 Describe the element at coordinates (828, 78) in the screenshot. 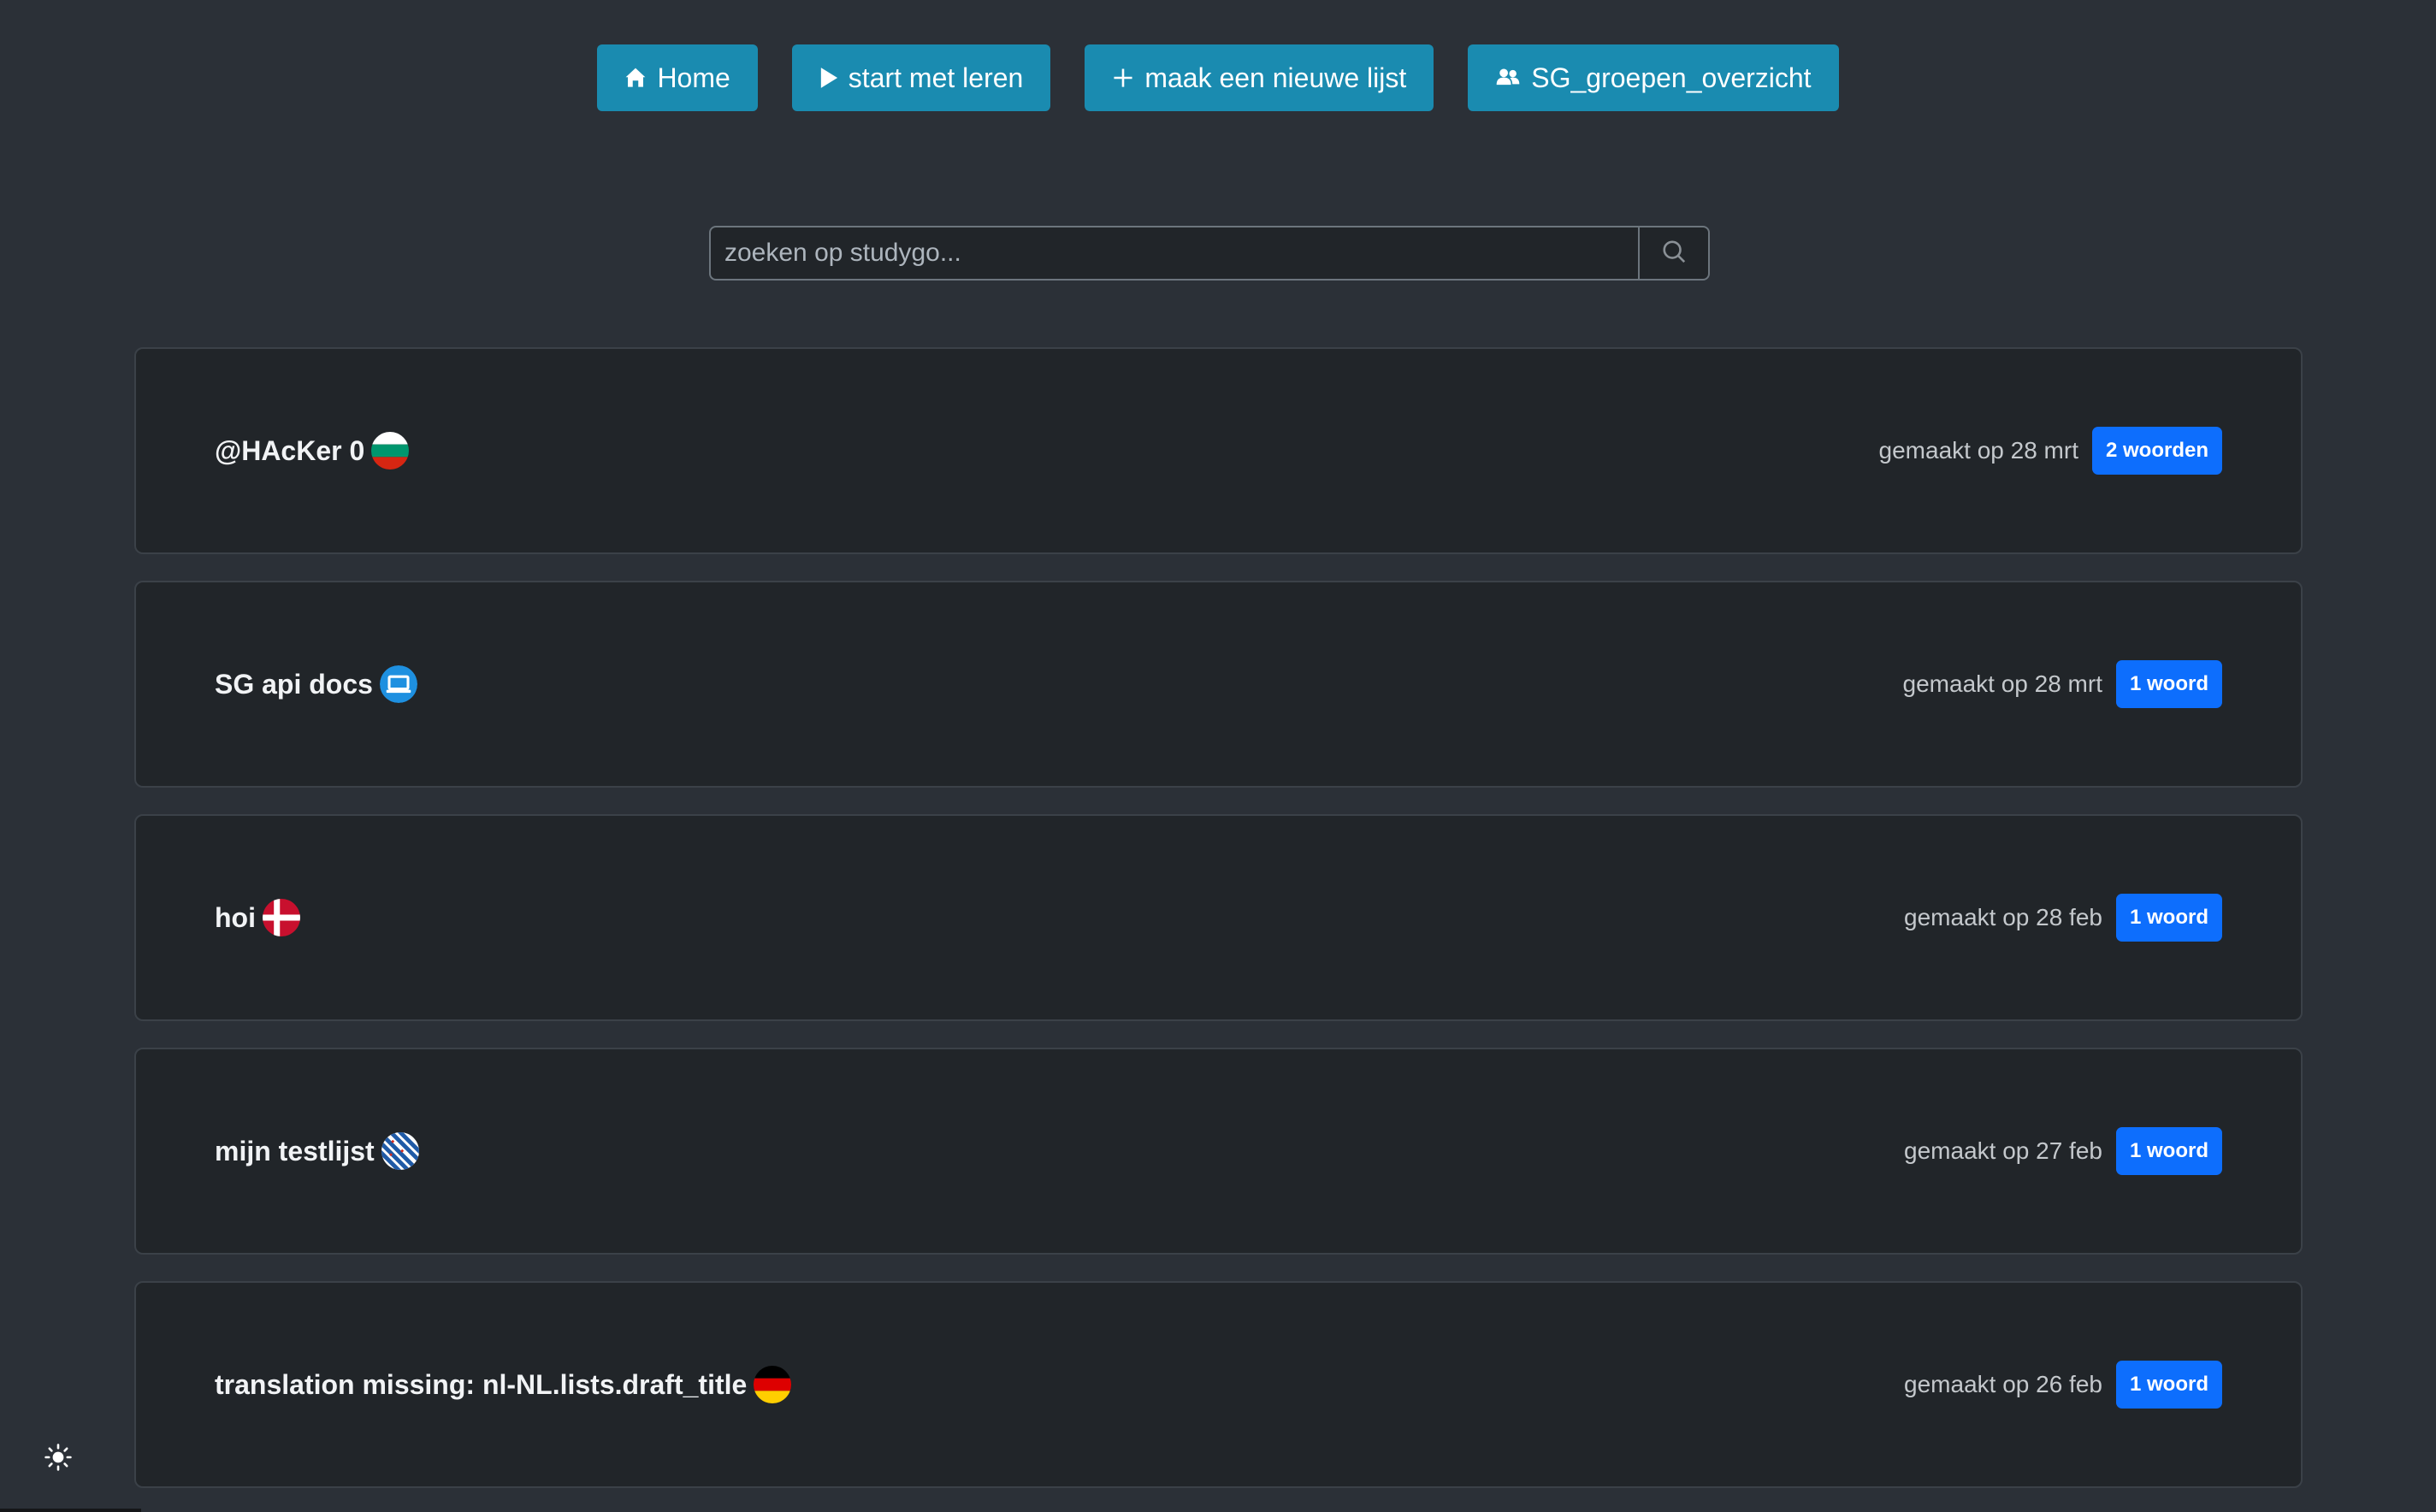

I see `play-icon` at that location.